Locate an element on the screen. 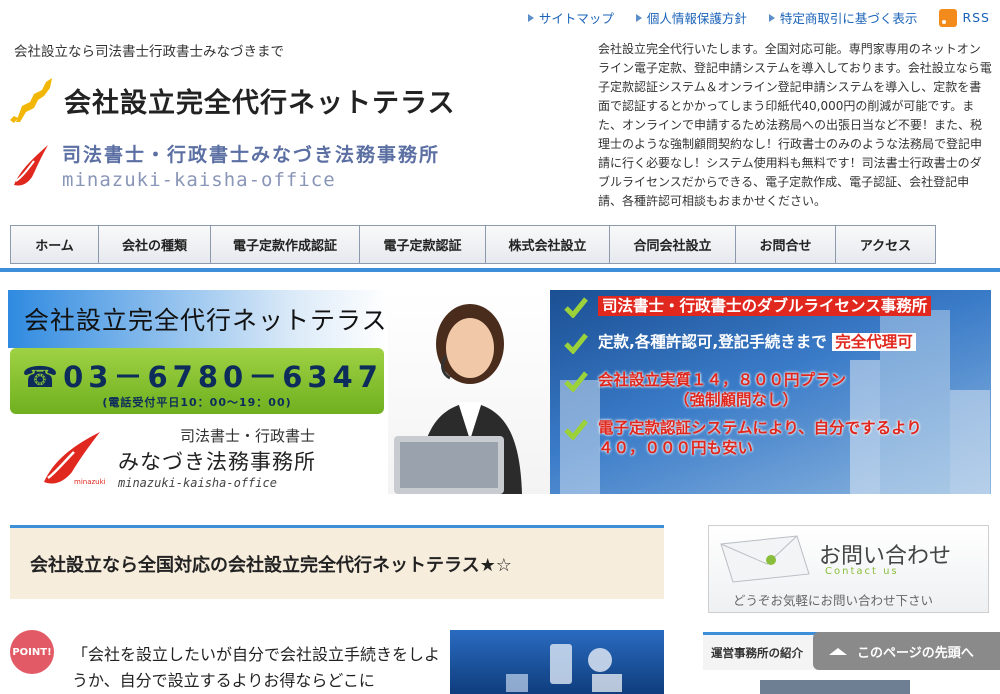  hero-logo-roman: minazuki-kaisha-office is located at coordinates (197, 483).